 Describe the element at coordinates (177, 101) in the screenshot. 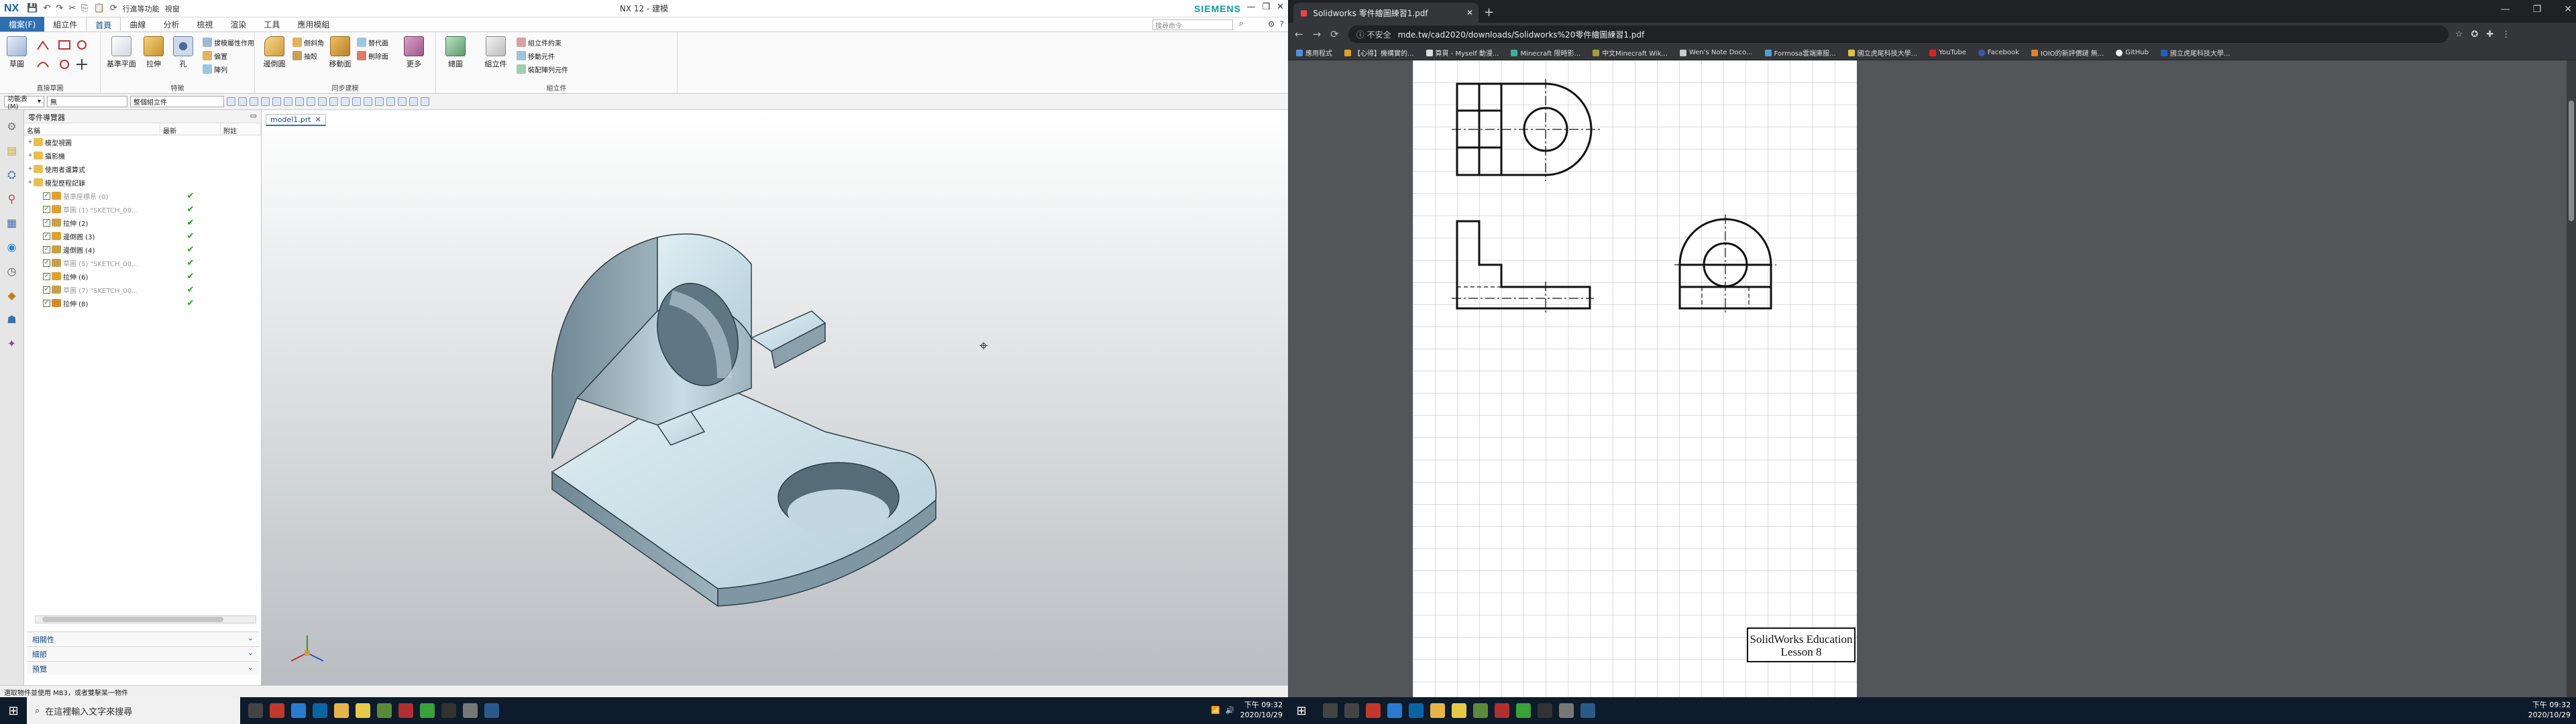

I see `selection-scope-dropdown: 整個組立件` at that location.